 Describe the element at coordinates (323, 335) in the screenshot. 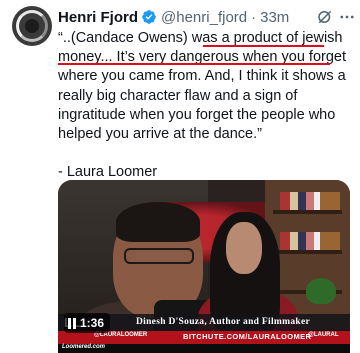

I see `lower-third-handle-right: @LAURAL` at that location.